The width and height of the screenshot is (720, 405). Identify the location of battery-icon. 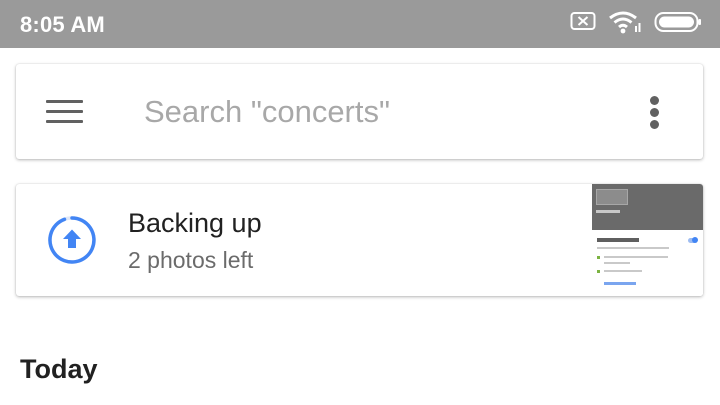
(678, 24).